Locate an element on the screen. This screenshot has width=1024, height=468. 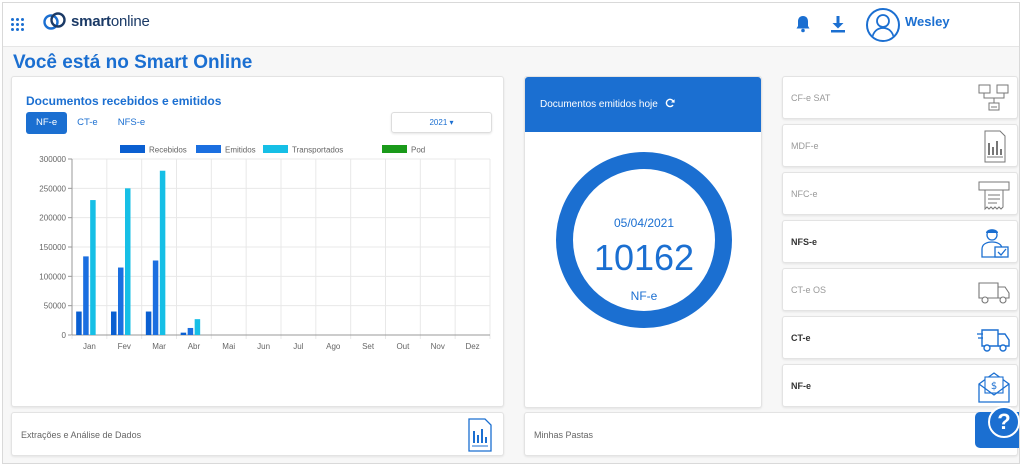
y-tick-label: 300000 is located at coordinates (52, 159).